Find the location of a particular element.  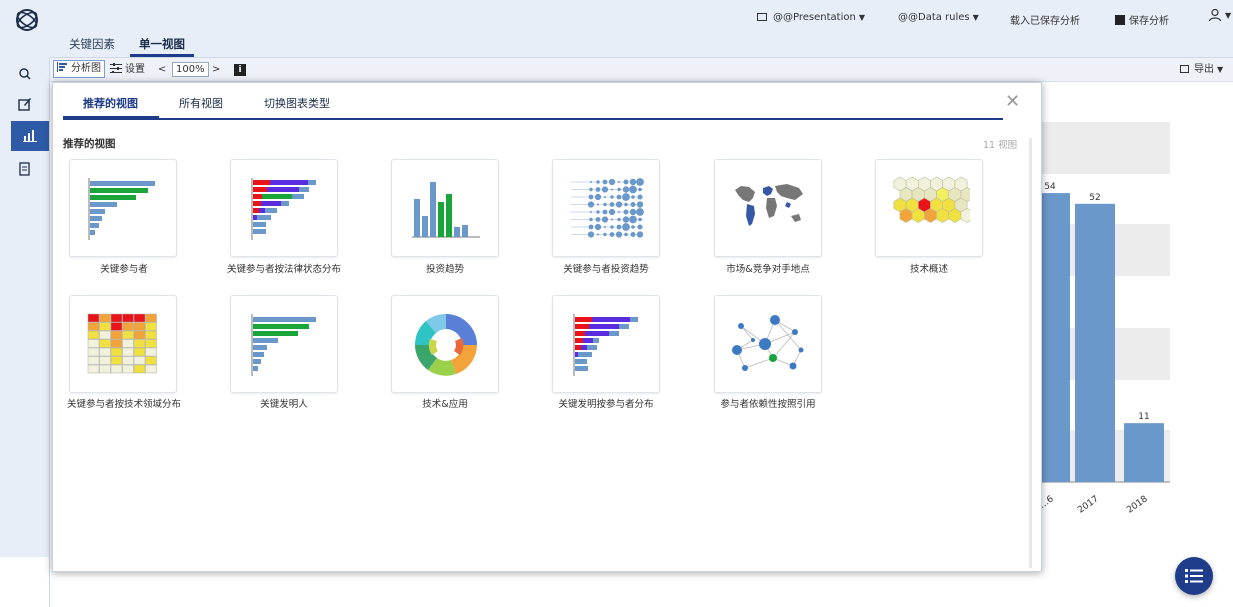

view-card-player-investment-trend is located at coordinates (606, 208).